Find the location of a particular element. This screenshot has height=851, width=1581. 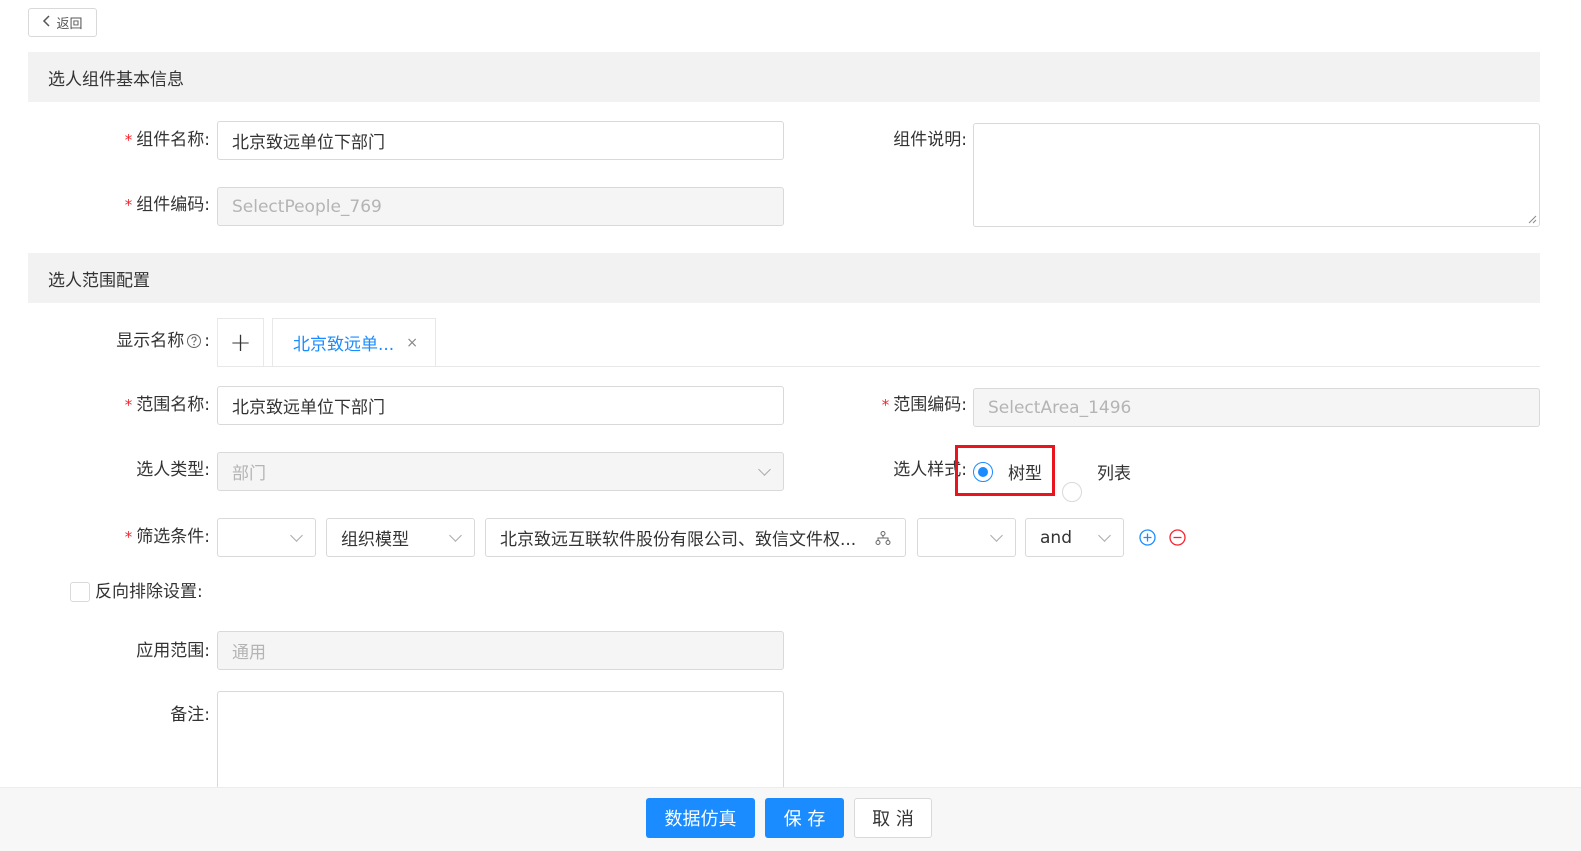

remark-label: 备注: is located at coordinates (190, 715).